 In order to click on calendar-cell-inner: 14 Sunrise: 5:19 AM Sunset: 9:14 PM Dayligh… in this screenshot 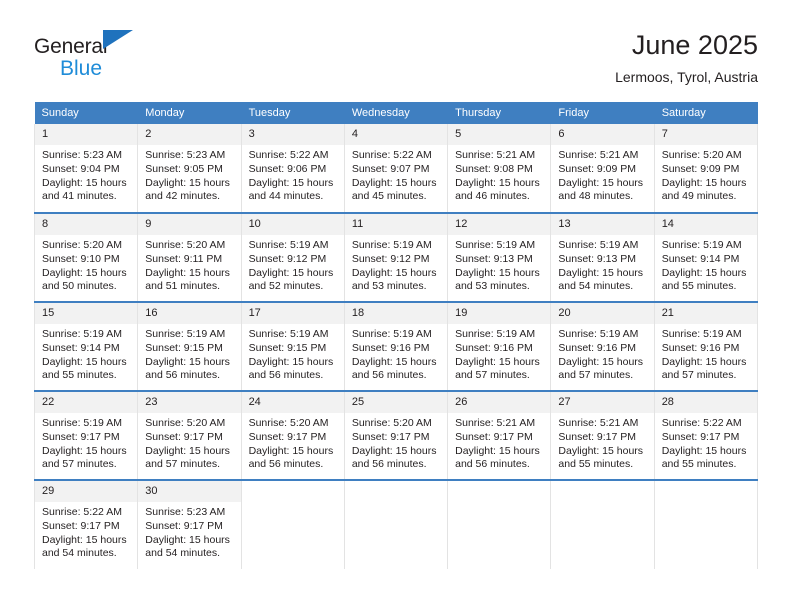, I will do `click(705, 257)`.